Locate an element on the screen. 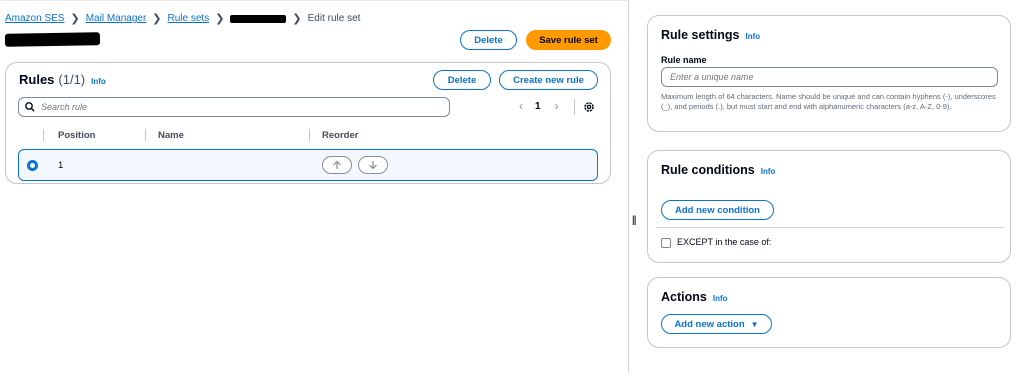 This screenshot has width=1024, height=373. top-divider is located at coordinates (314, 0).